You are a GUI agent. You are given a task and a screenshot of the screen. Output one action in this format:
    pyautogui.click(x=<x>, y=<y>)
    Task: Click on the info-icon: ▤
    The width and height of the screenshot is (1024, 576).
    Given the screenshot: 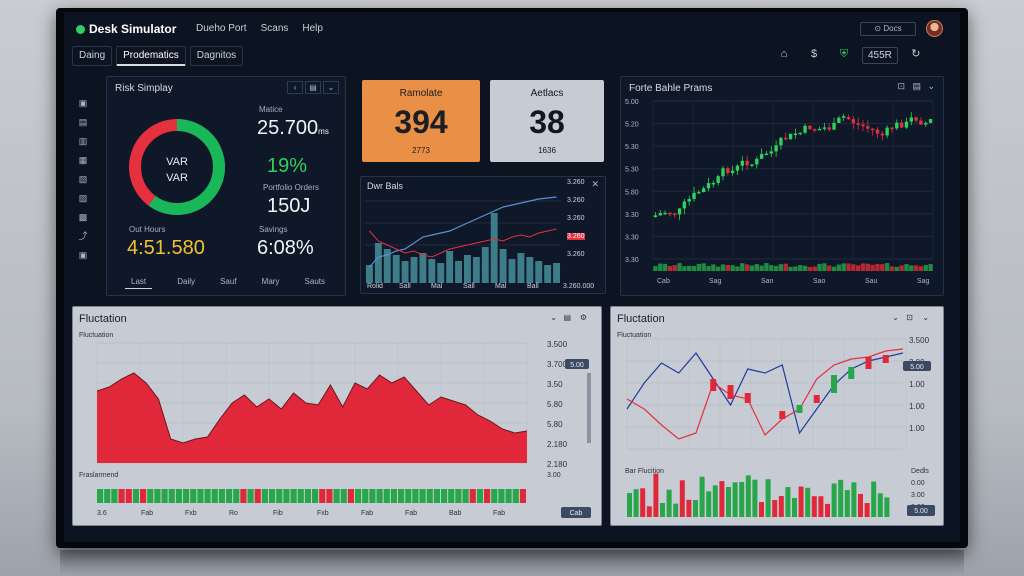 What is the action you would take?
    pyautogui.click(x=83, y=122)
    